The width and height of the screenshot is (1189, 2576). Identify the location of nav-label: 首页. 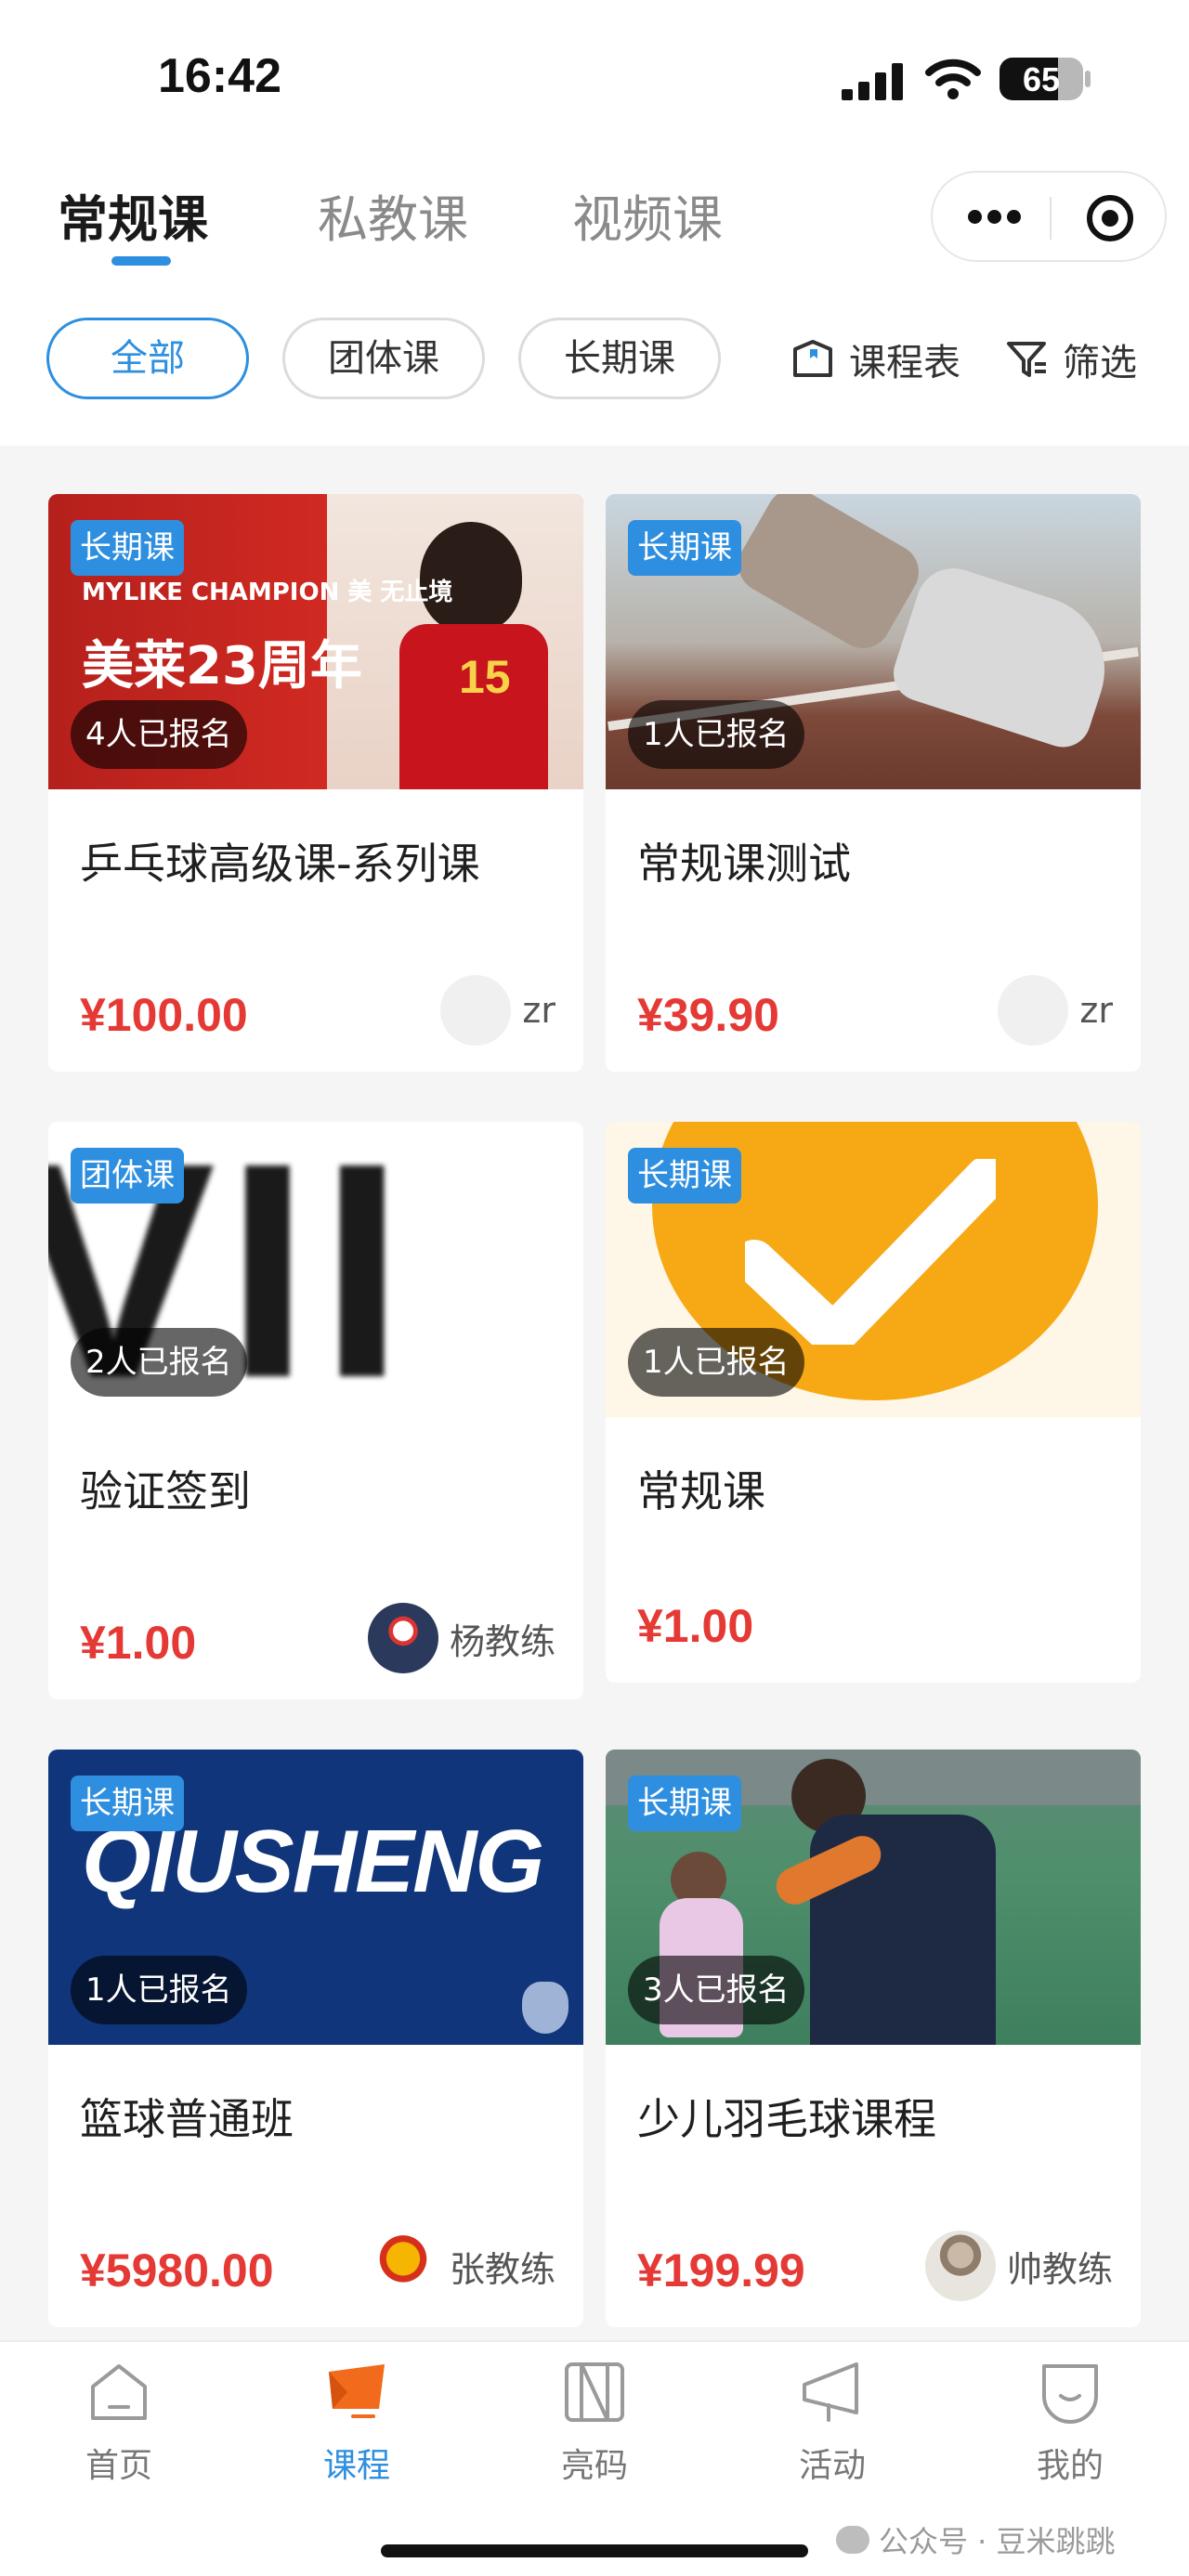
(119, 2466).